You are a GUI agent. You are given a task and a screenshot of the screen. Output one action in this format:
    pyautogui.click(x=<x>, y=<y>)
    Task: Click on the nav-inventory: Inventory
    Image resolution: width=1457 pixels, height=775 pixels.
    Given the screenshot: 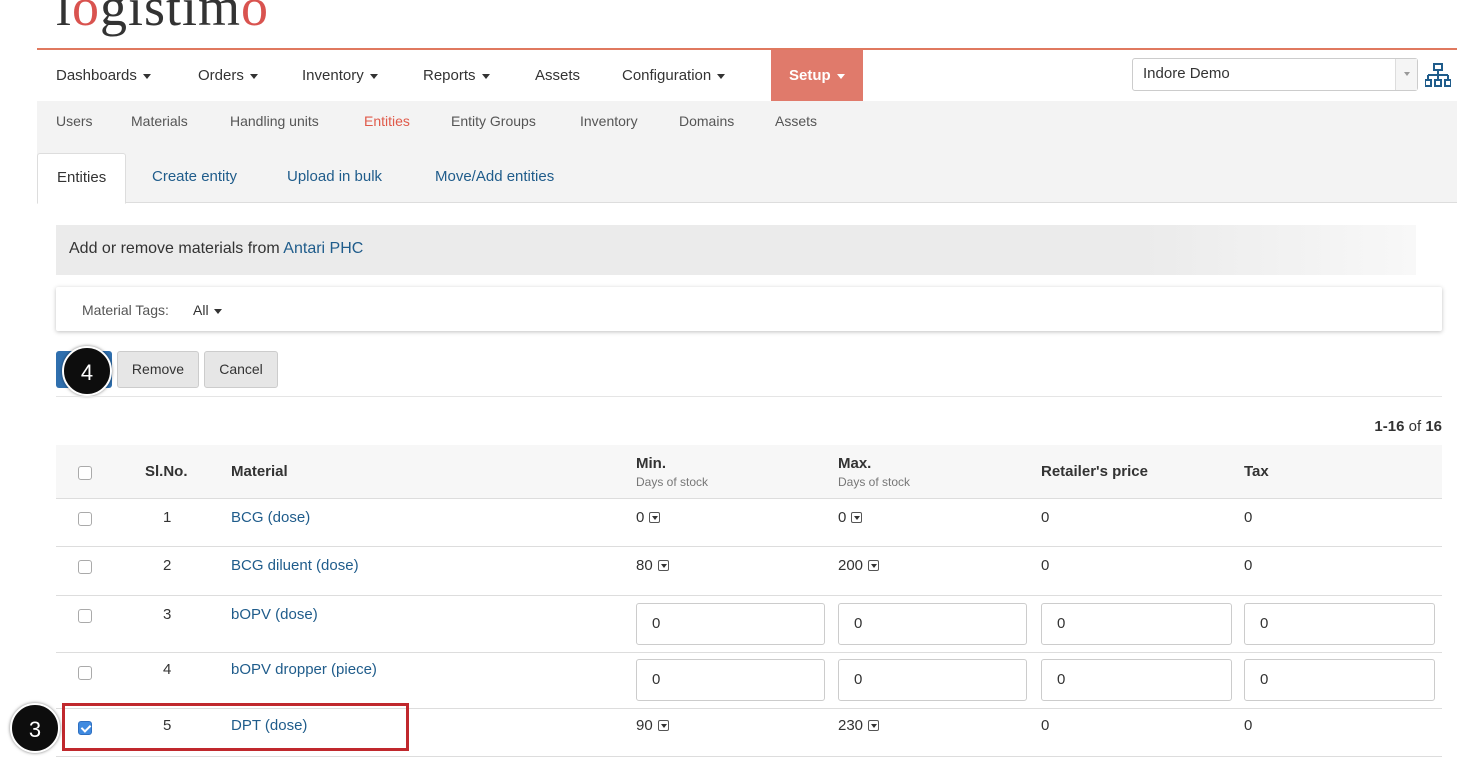 What is the action you would take?
    pyautogui.click(x=340, y=75)
    